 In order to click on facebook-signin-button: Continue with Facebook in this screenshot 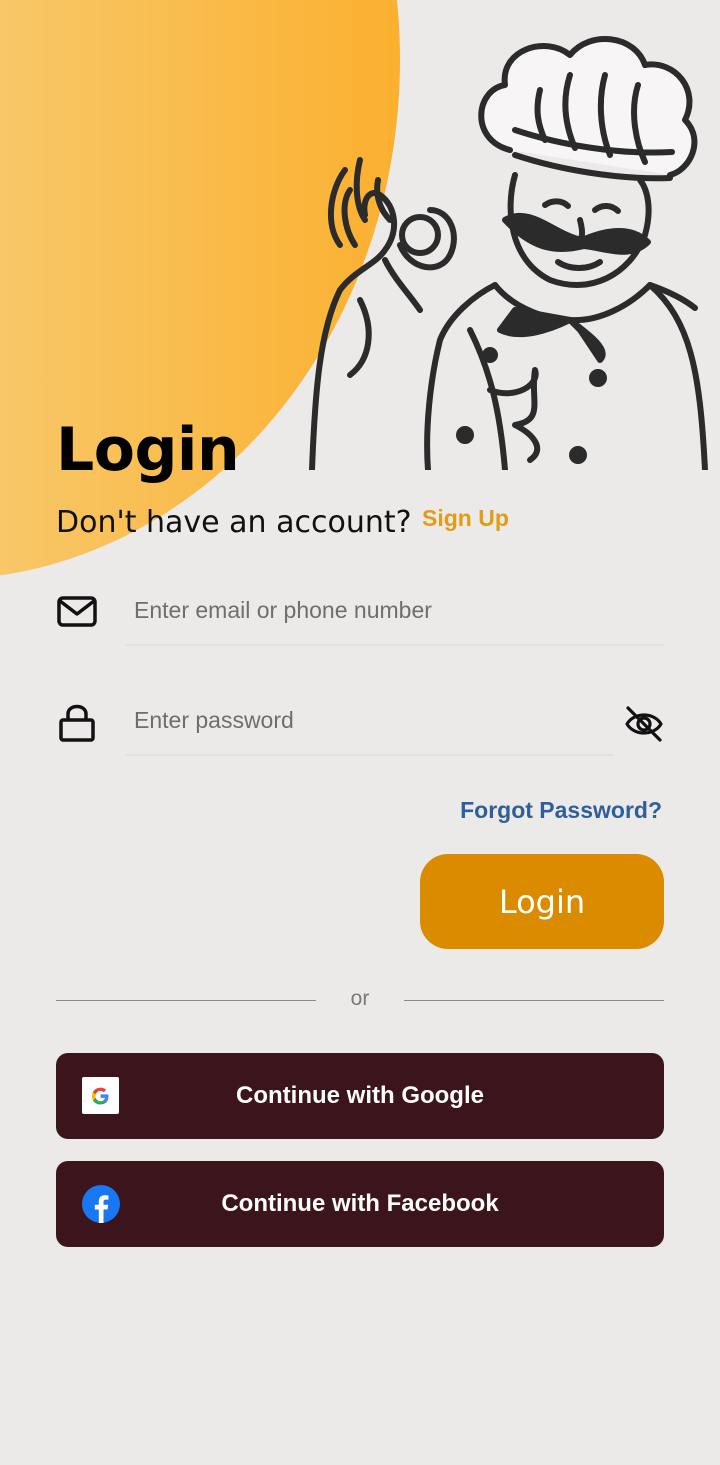, I will do `click(360, 1204)`.